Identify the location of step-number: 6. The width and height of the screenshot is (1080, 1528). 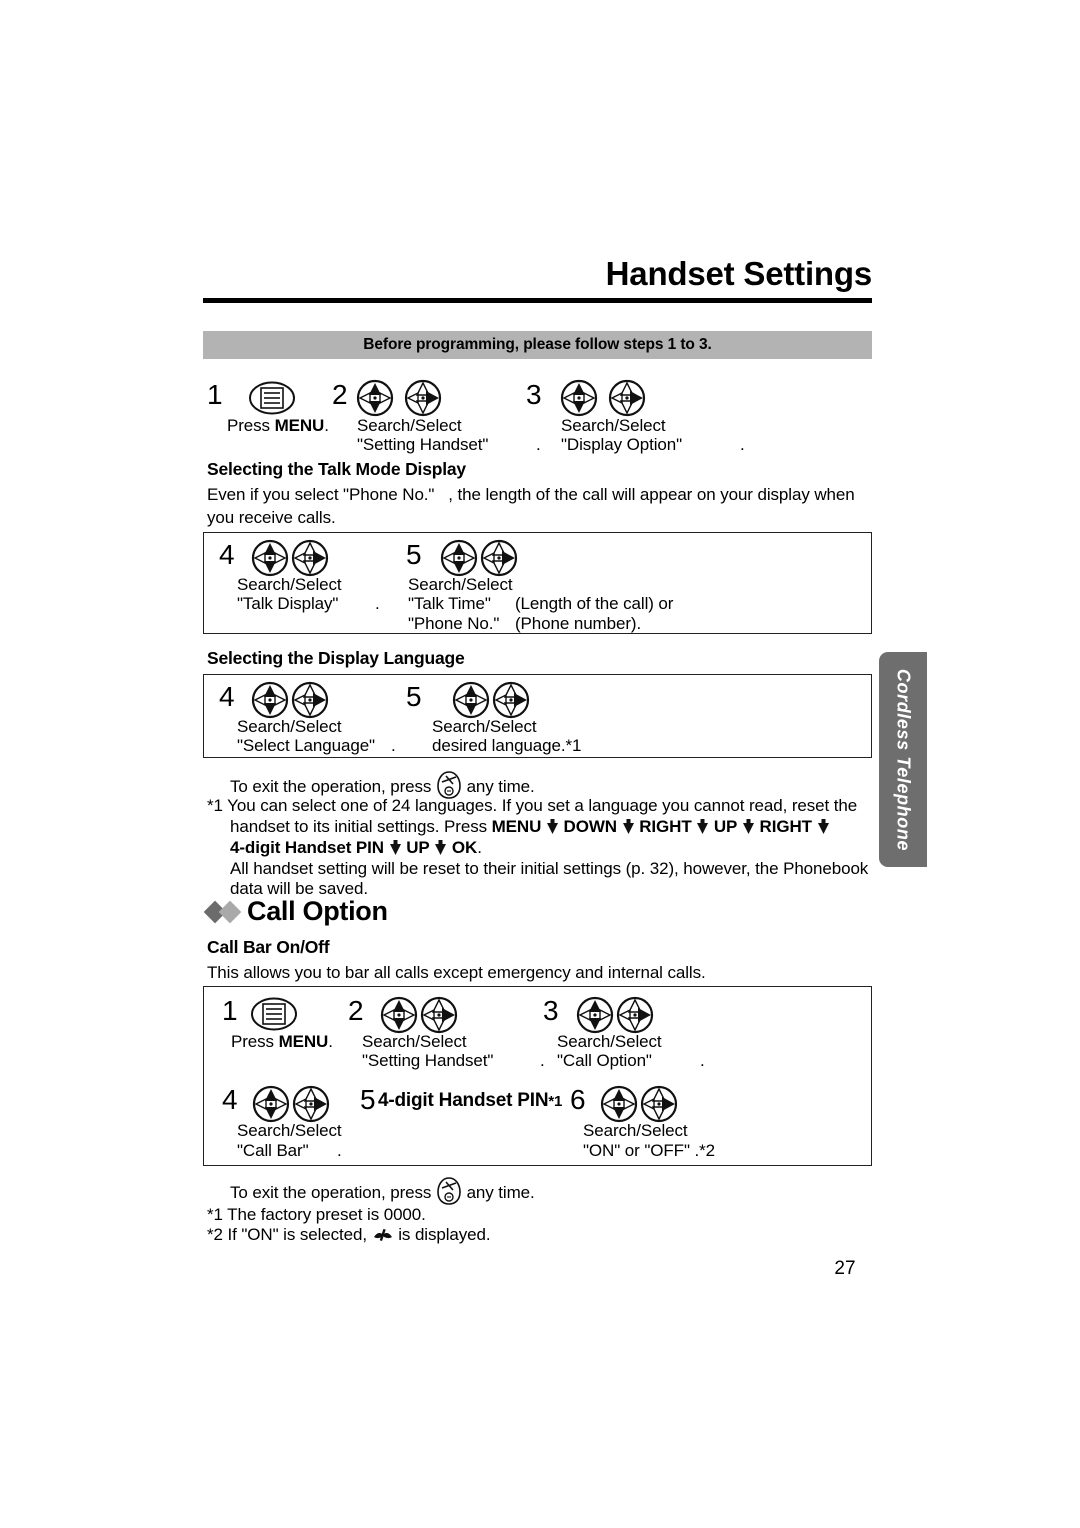
(578, 1099).